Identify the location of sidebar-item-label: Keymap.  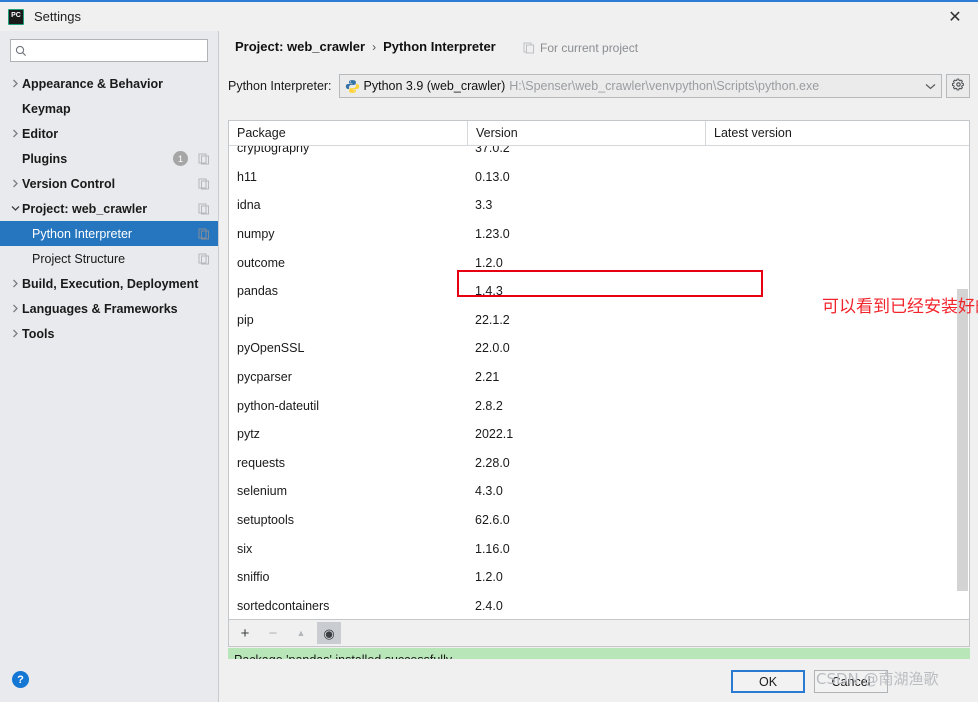
(46, 108).